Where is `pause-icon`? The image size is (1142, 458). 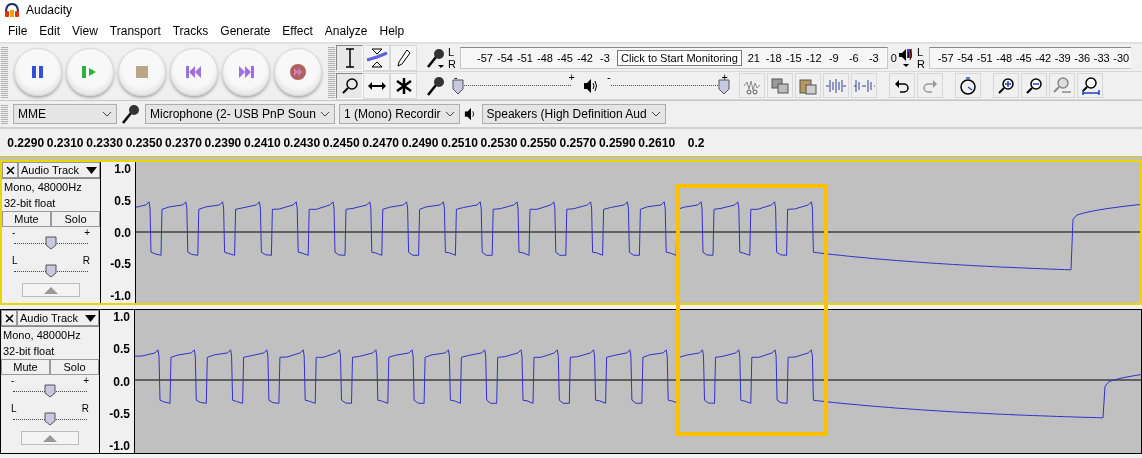
pause-icon is located at coordinates (38, 72).